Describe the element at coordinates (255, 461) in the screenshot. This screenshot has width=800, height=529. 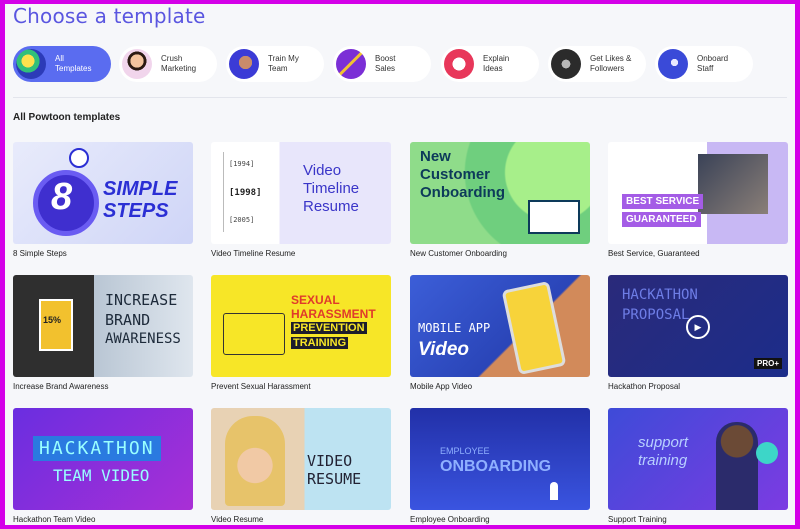
I see `portrait-photo` at that location.